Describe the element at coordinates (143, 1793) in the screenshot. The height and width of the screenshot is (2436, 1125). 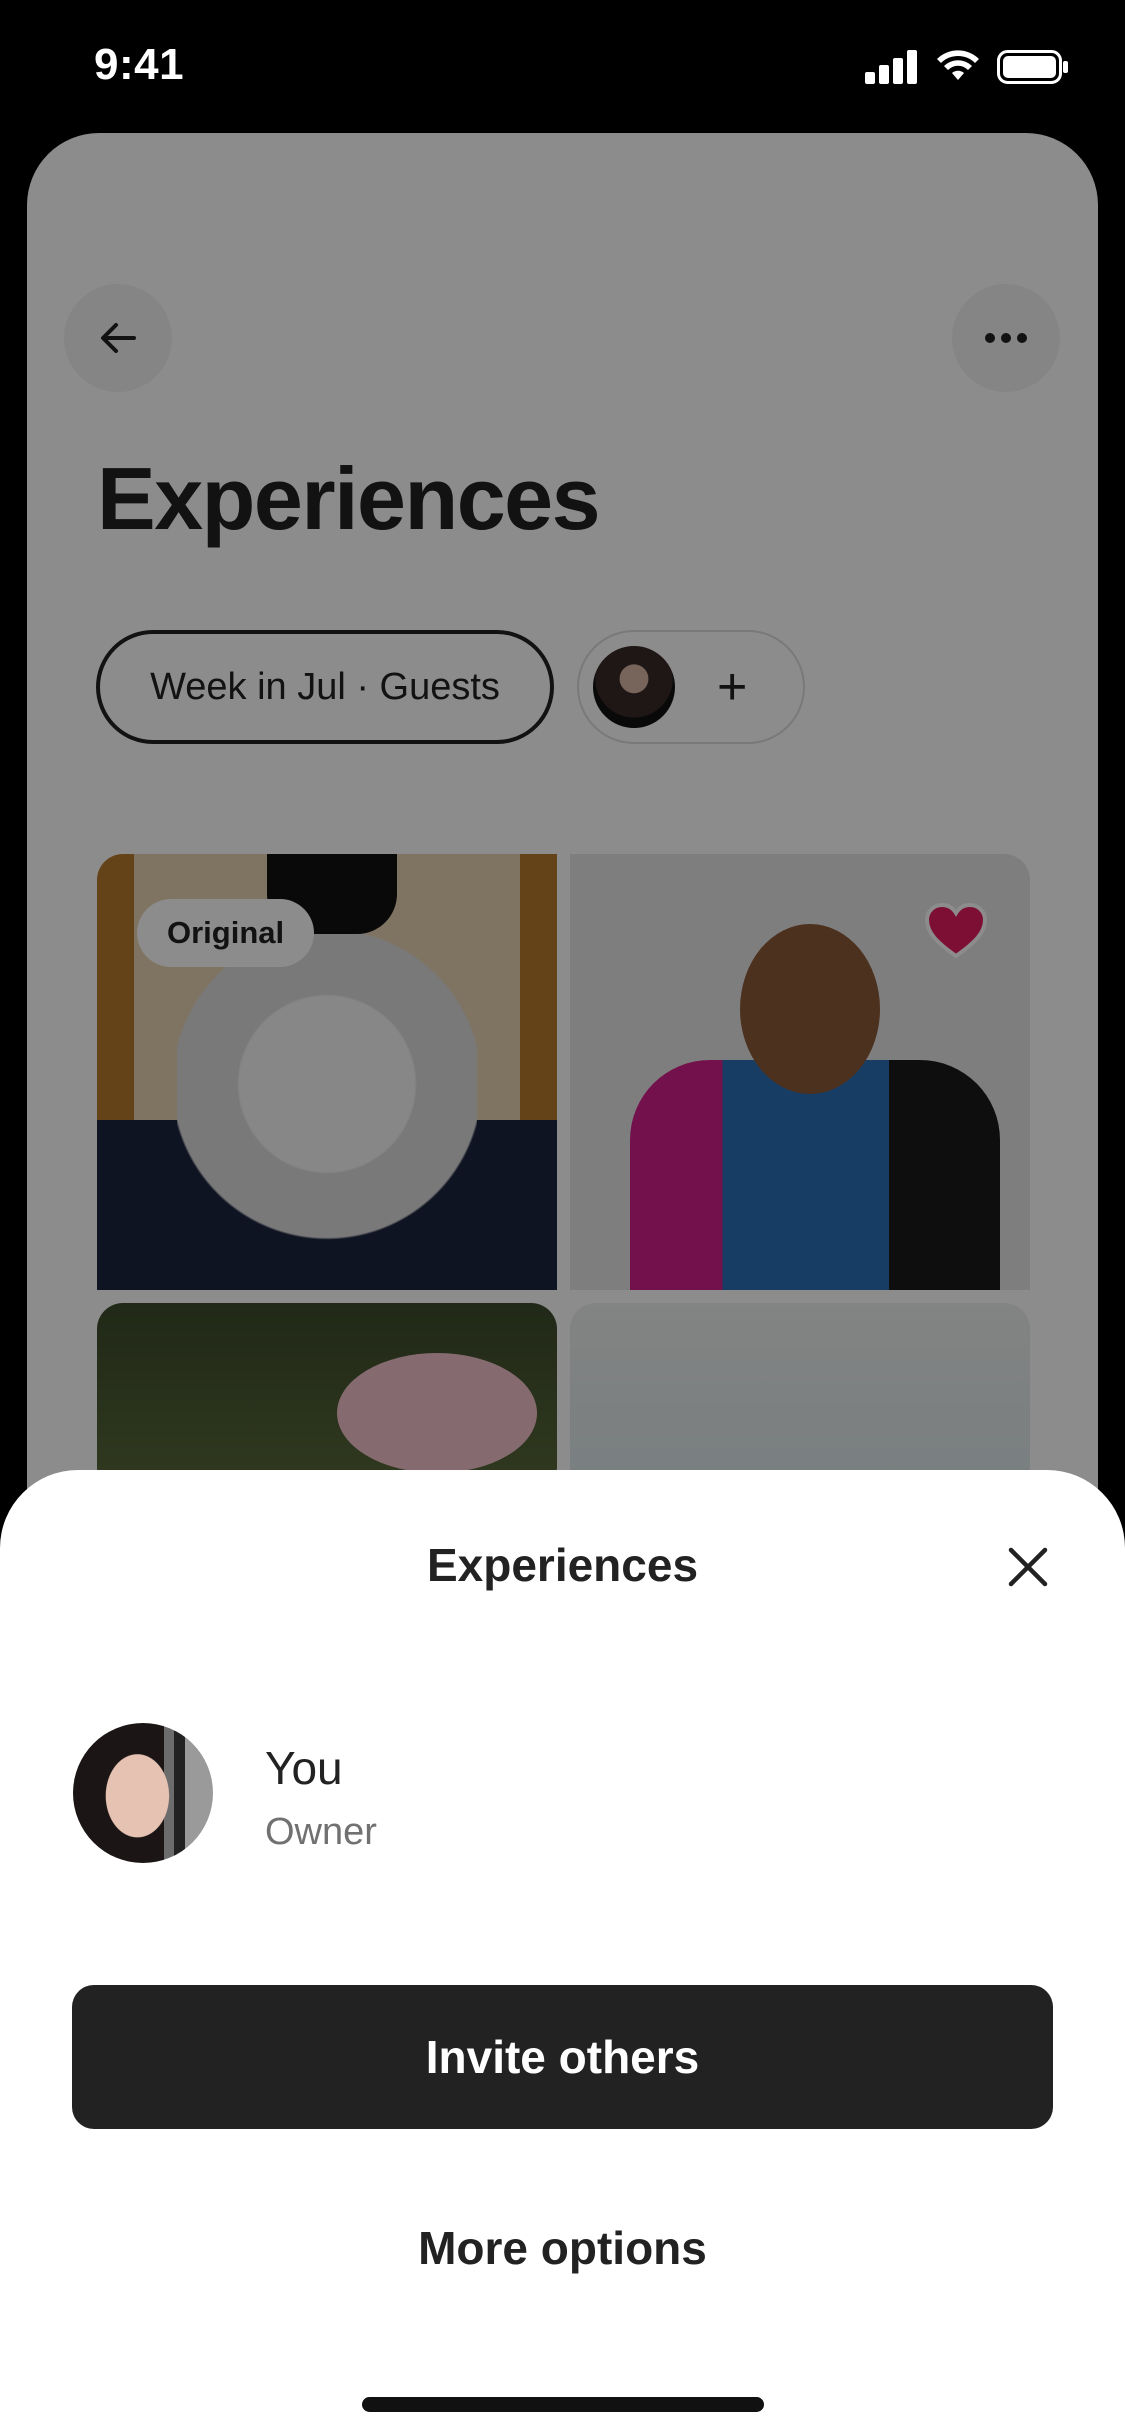
I see `avatar` at that location.